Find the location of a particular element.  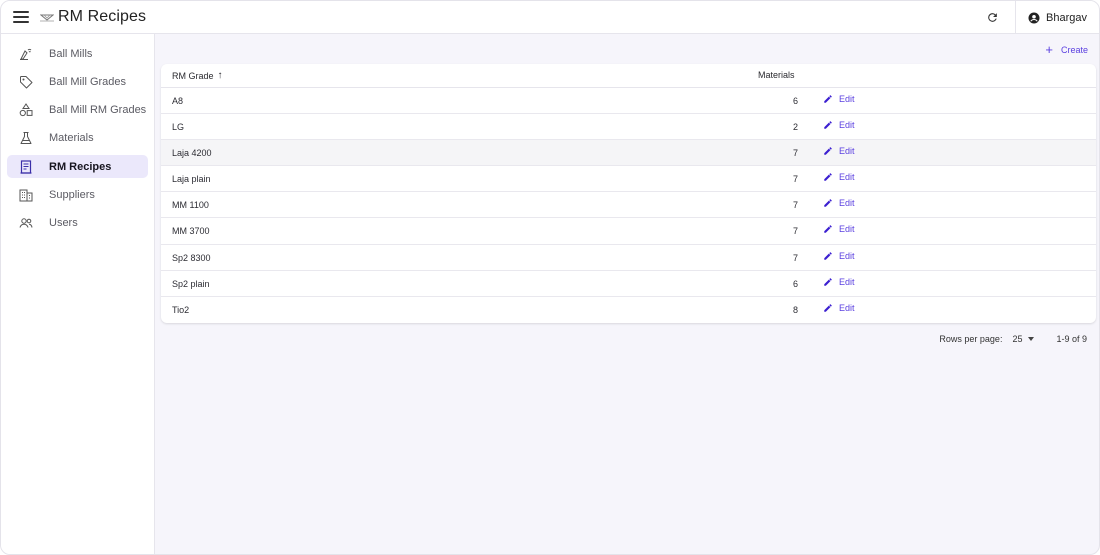

sort-ascending-icon: ↑ is located at coordinates (220, 75).